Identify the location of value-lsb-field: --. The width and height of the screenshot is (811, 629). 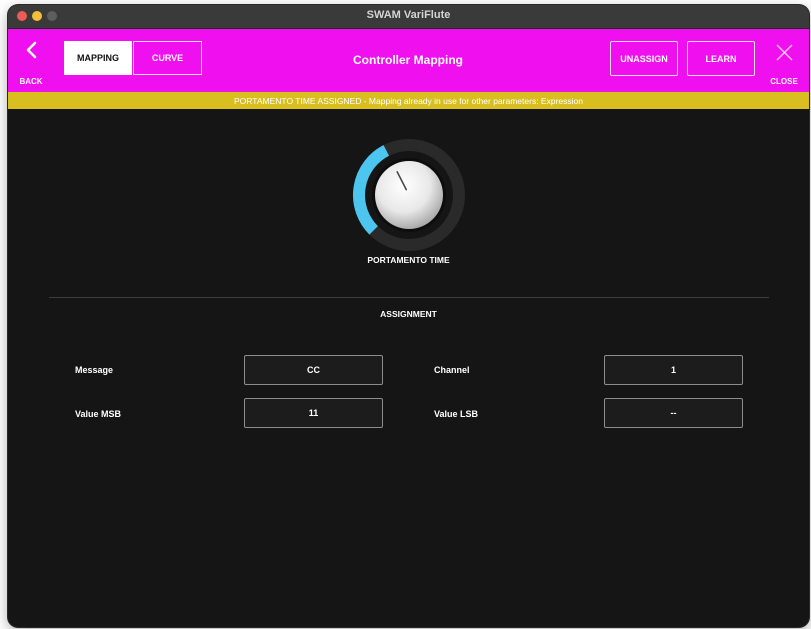
(673, 413).